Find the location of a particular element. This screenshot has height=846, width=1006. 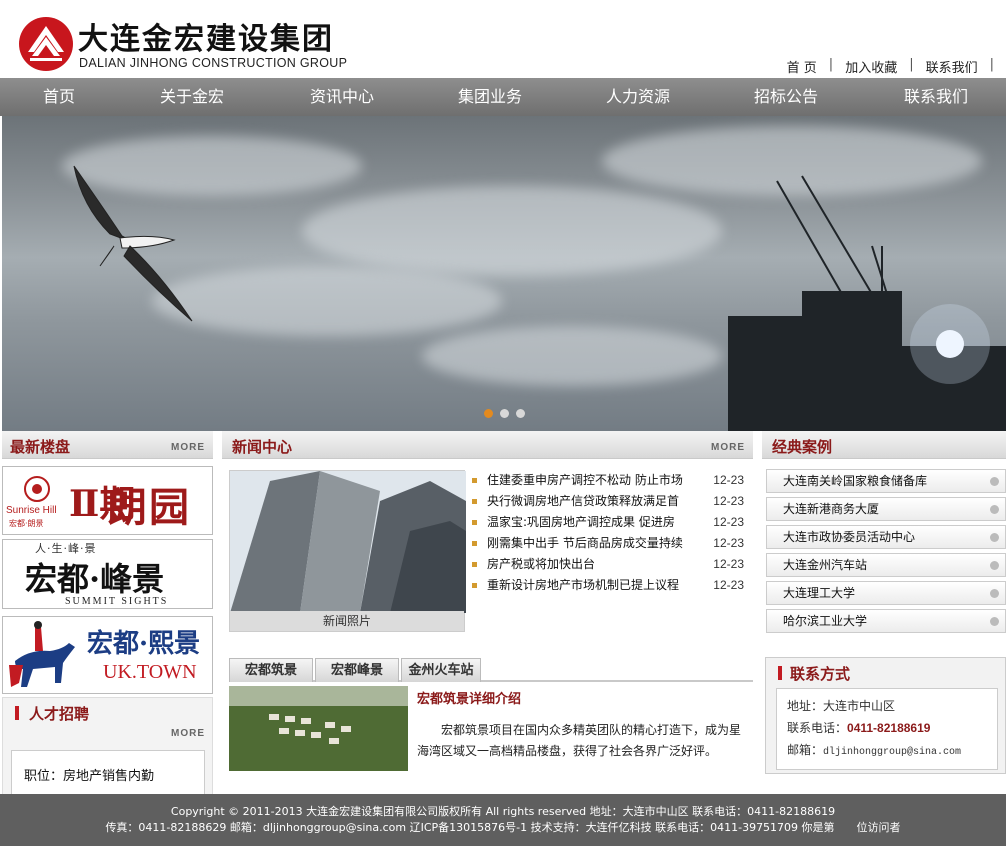

case-label: 哈尔滨工业大学 is located at coordinates (825, 621).